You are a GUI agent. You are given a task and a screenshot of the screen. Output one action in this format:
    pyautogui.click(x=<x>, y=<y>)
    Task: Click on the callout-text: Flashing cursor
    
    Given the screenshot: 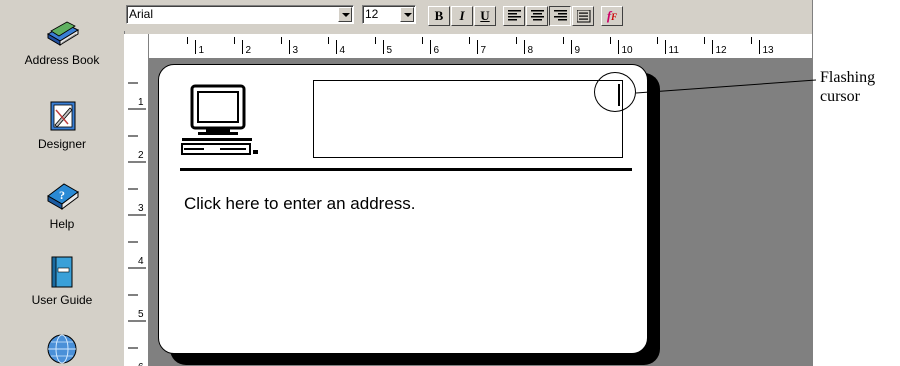 What is the action you would take?
    pyautogui.click(x=847, y=87)
    